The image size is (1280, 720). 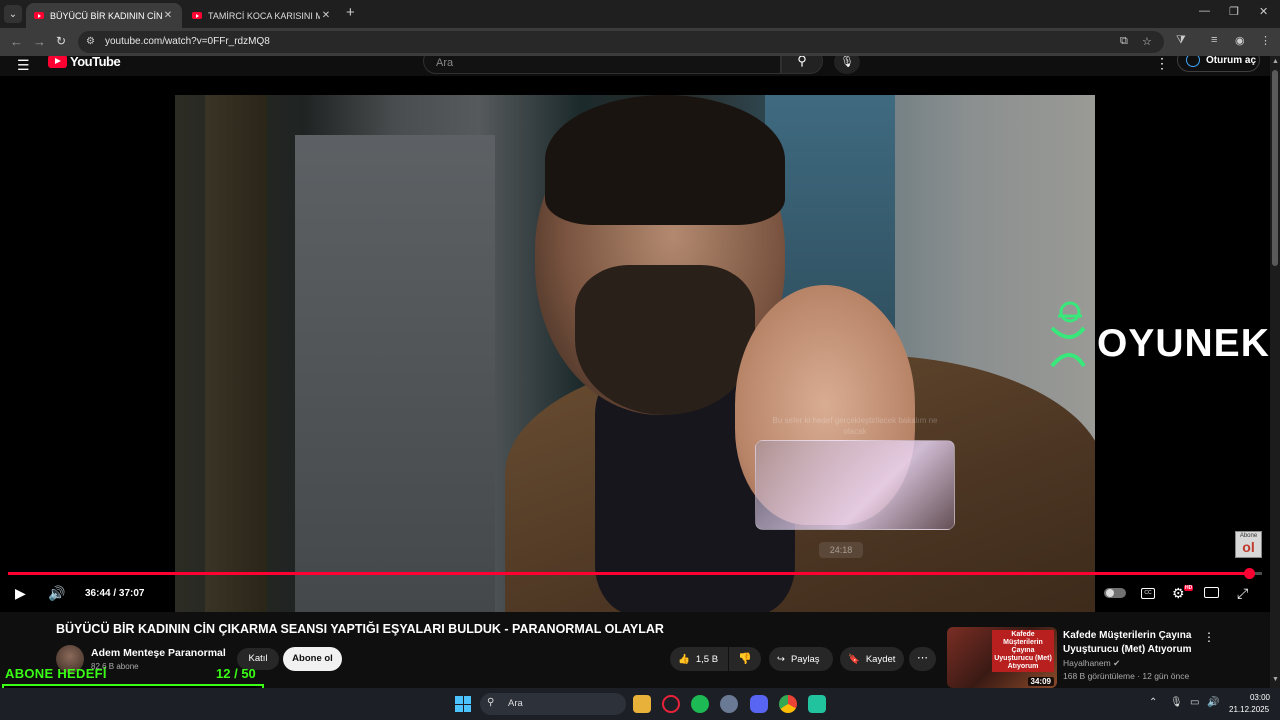 I want to click on like-count: 1,5 B, so click(x=707, y=659).